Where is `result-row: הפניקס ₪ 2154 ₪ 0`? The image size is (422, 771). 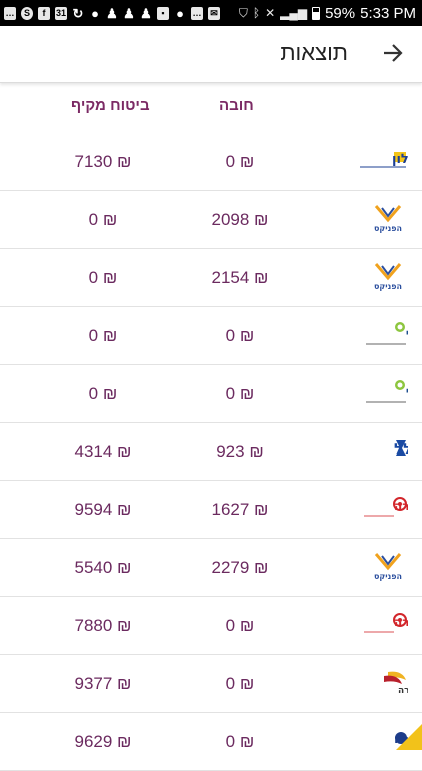
result-row: הפניקס ₪ 2154 ₪ 0 is located at coordinates (211, 278).